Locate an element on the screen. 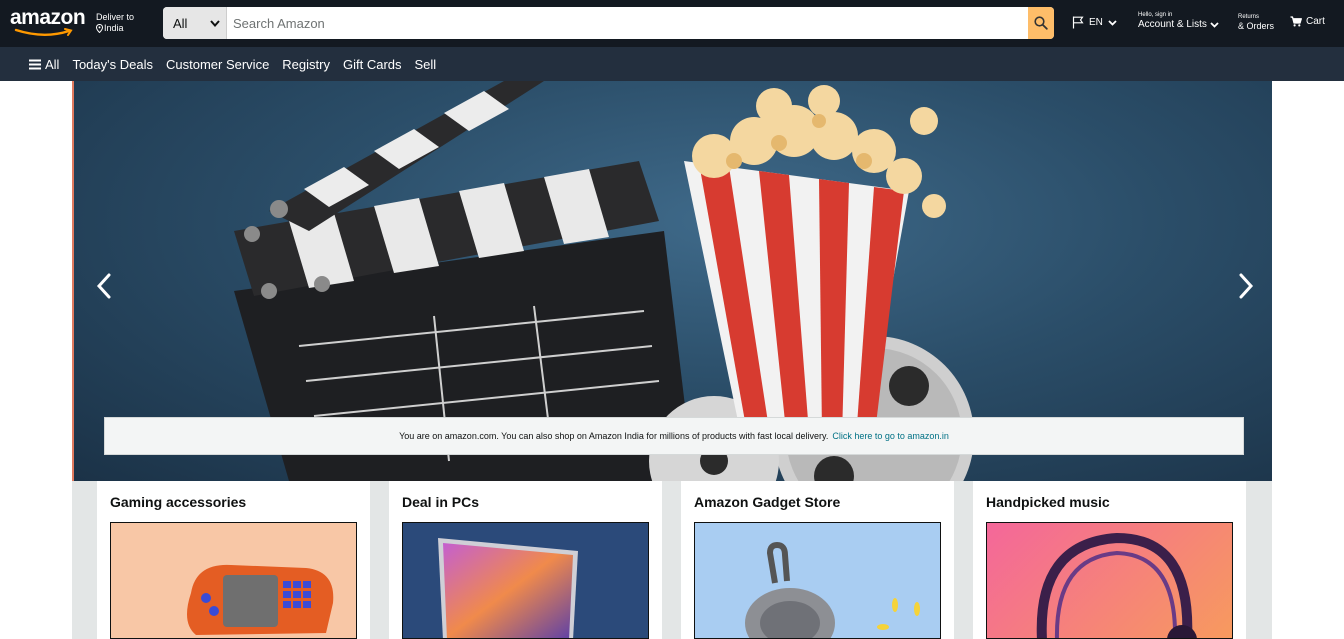 This screenshot has width=1344, height=639. card-title: Gaming accessories is located at coordinates (178, 502).